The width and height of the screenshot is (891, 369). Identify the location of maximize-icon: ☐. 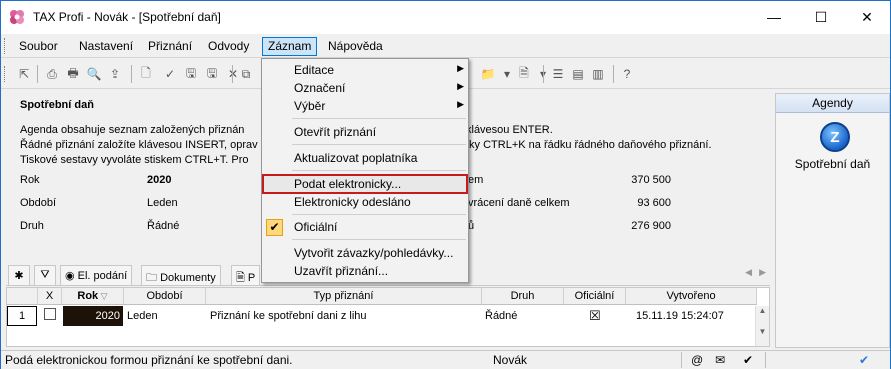
(821, 16).